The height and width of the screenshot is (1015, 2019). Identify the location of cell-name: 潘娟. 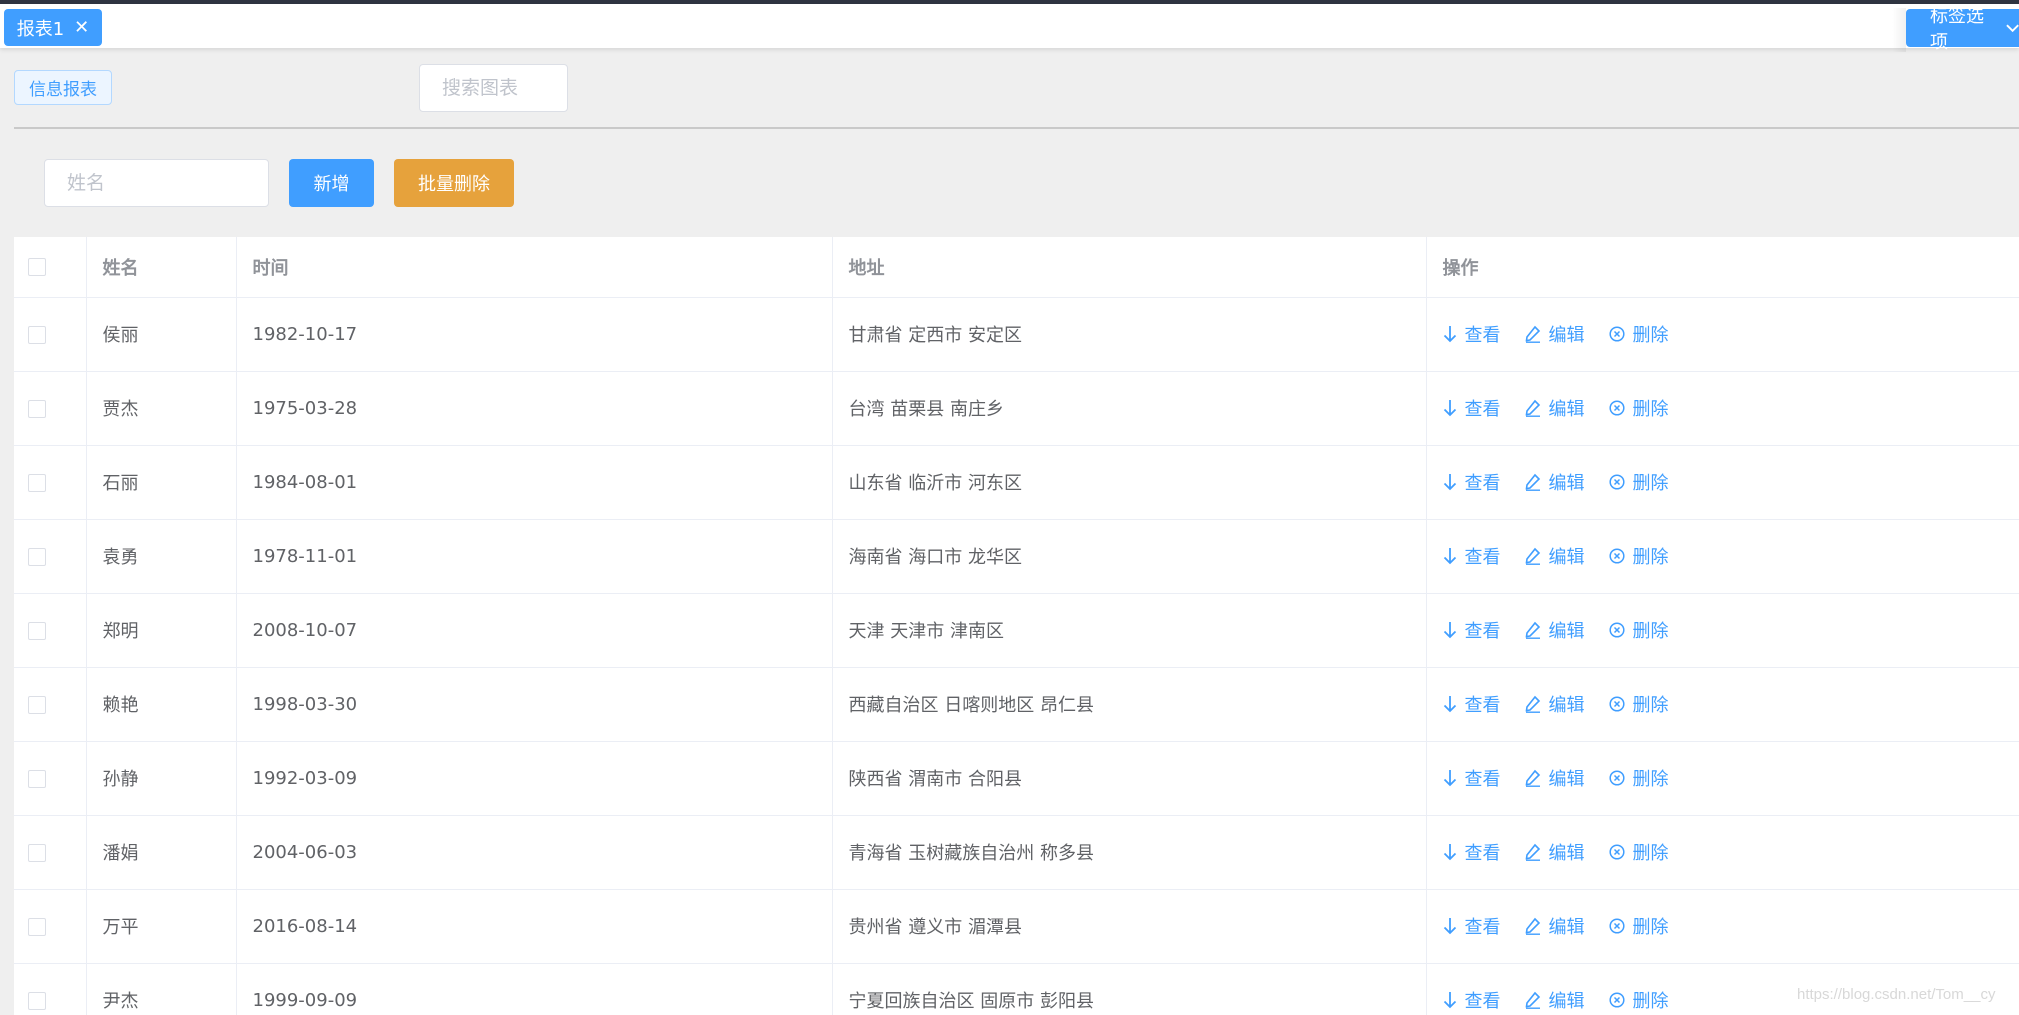
(161, 852).